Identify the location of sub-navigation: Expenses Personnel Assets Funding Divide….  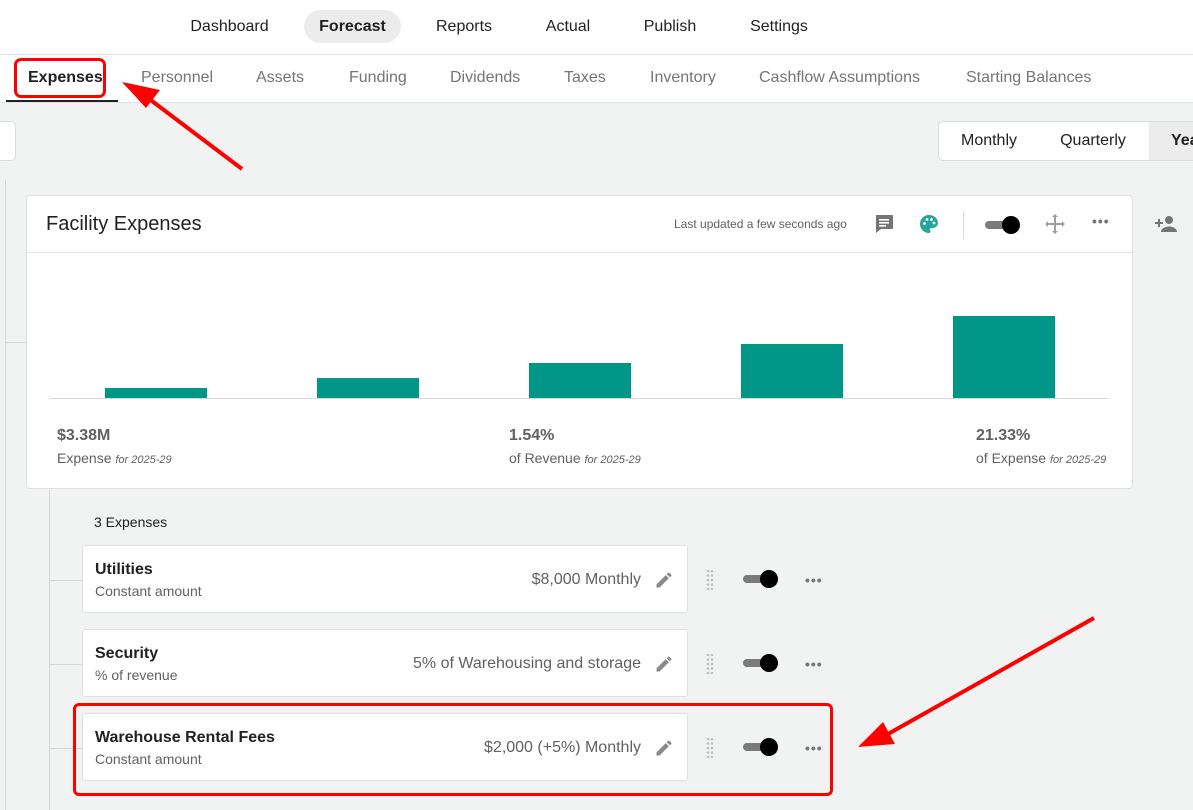
(596, 79).